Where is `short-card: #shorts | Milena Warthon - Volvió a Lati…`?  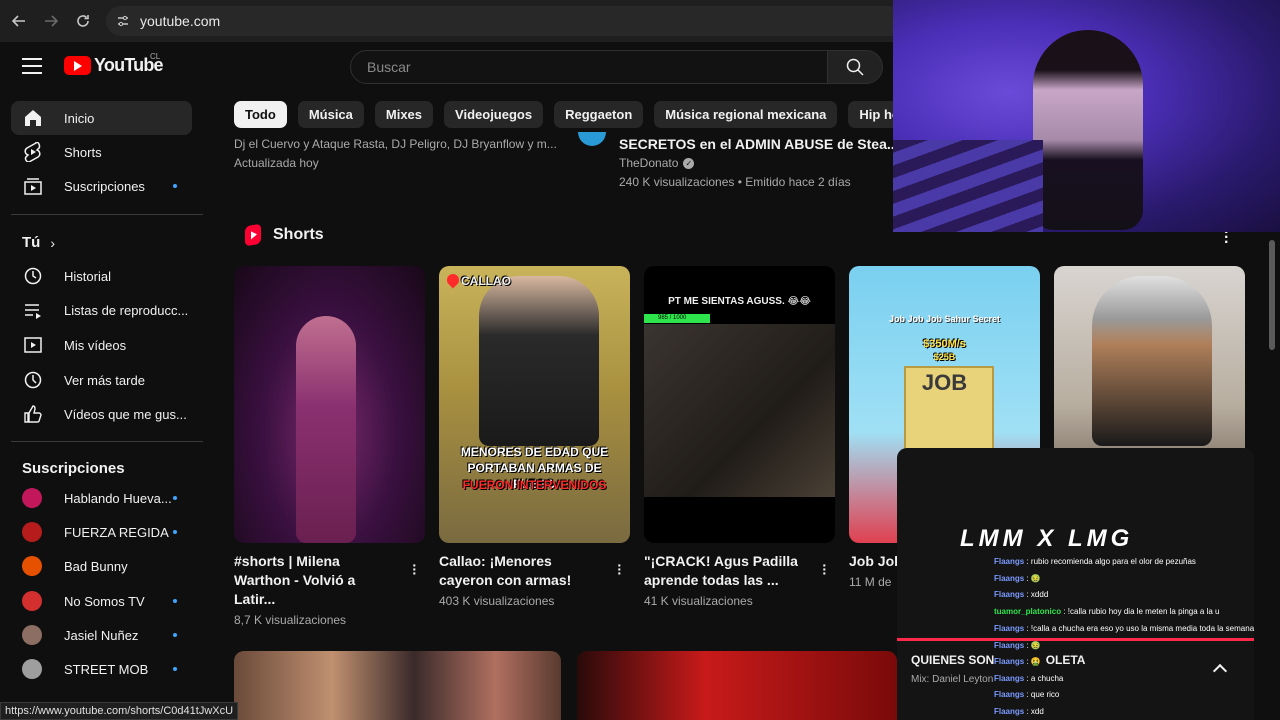
short-card: #shorts | Milena Warthon - Volvió a Lati… is located at coordinates (329, 446).